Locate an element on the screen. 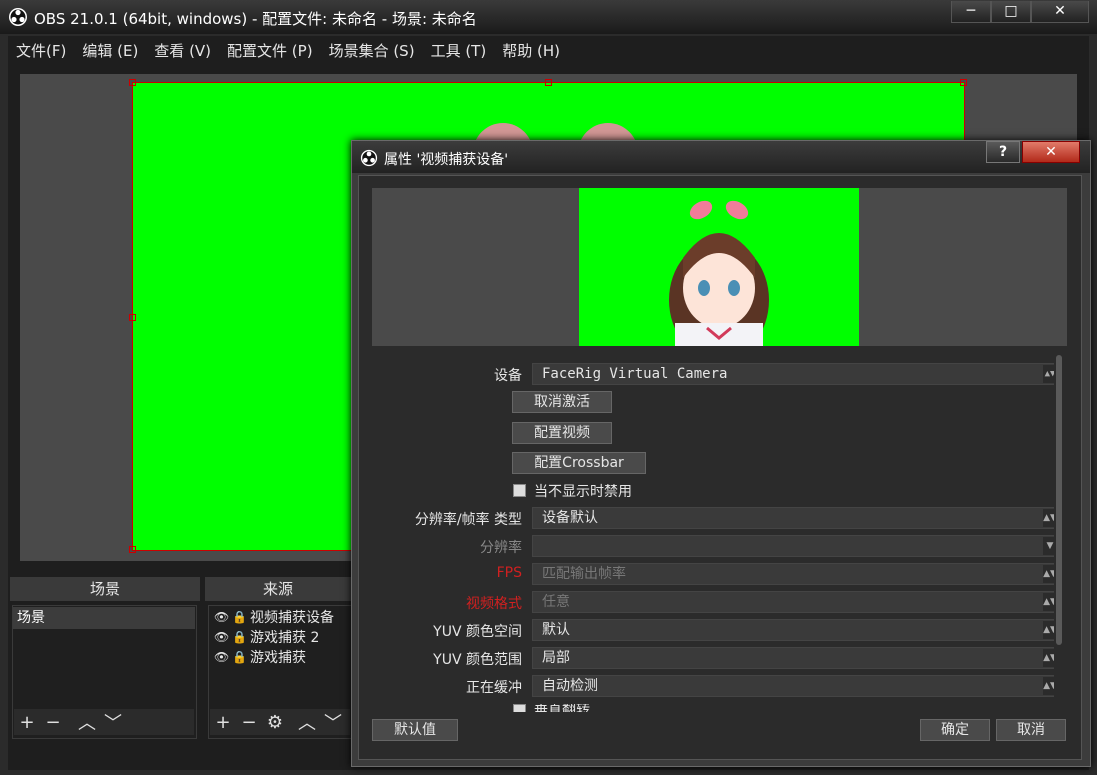 The image size is (1097, 775). resolution-label: 分辨率 is located at coordinates (501, 548).